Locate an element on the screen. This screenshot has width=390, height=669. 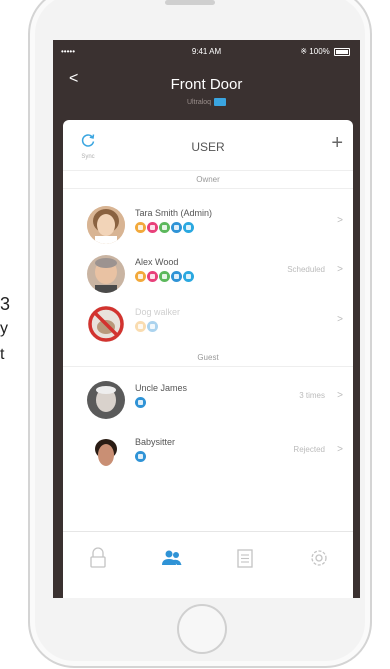
home-button is located at coordinates (202, 629).